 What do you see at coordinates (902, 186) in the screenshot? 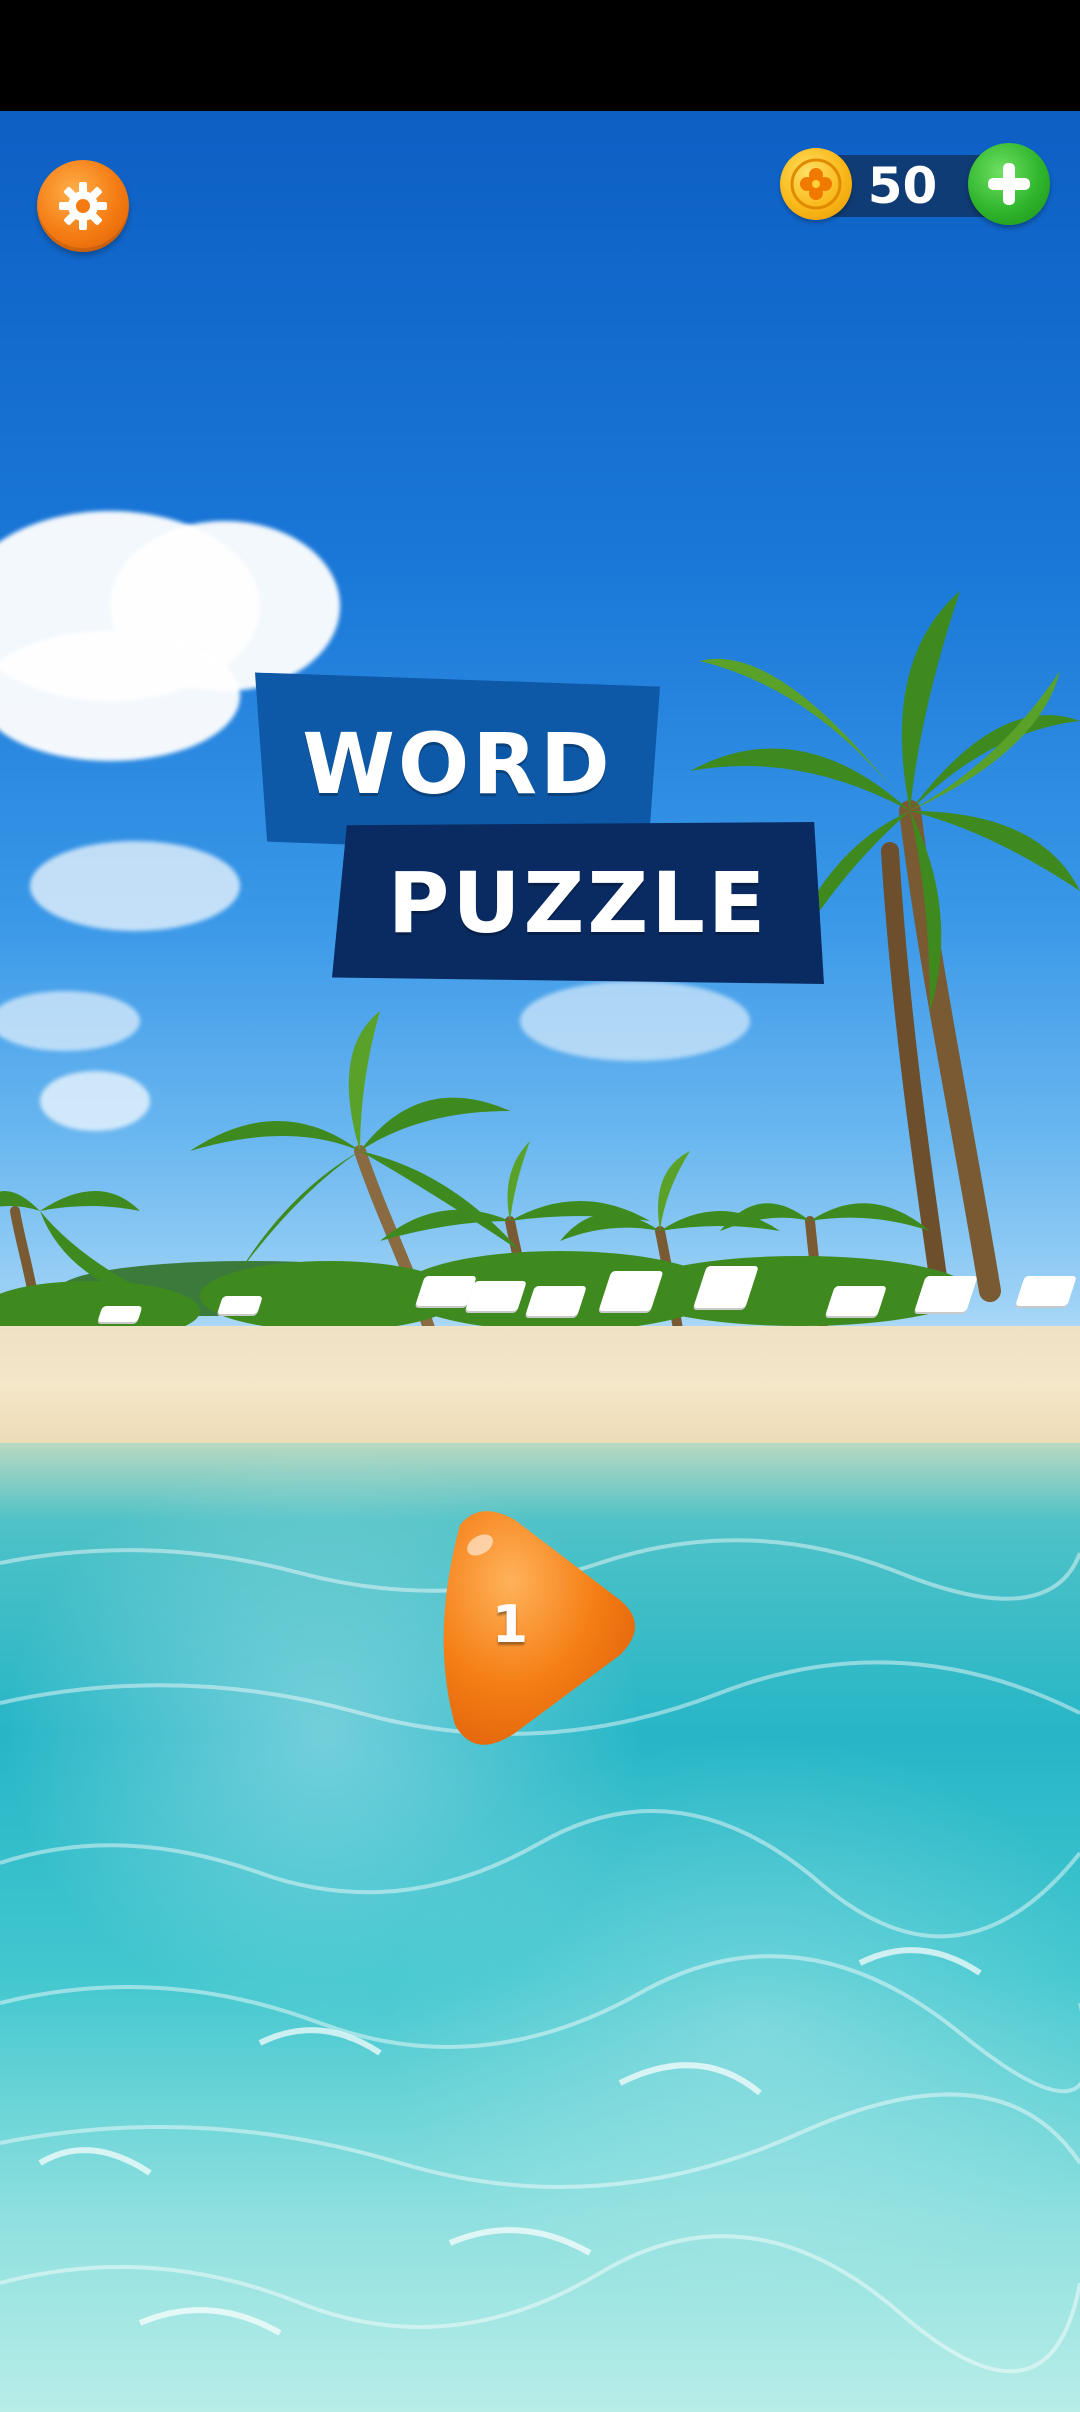
I see `coin-count: 50` at bounding box center [902, 186].